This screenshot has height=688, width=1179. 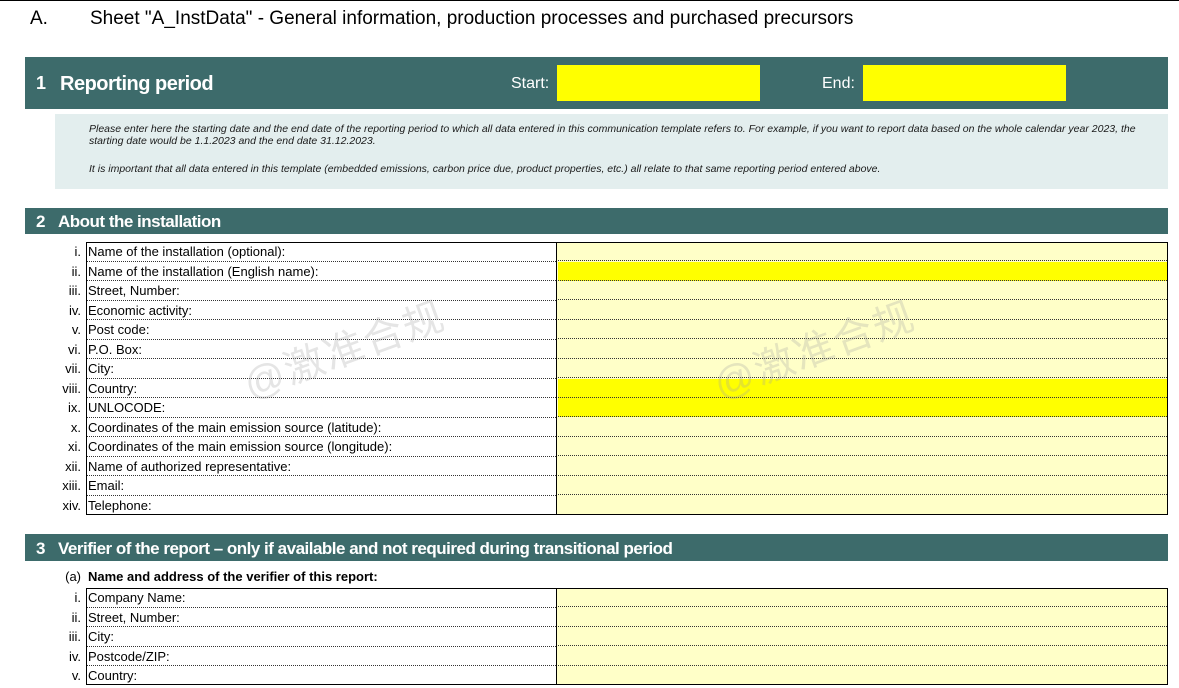 What do you see at coordinates (39, 18) in the screenshot?
I see `sheet-letter: A.` at bounding box center [39, 18].